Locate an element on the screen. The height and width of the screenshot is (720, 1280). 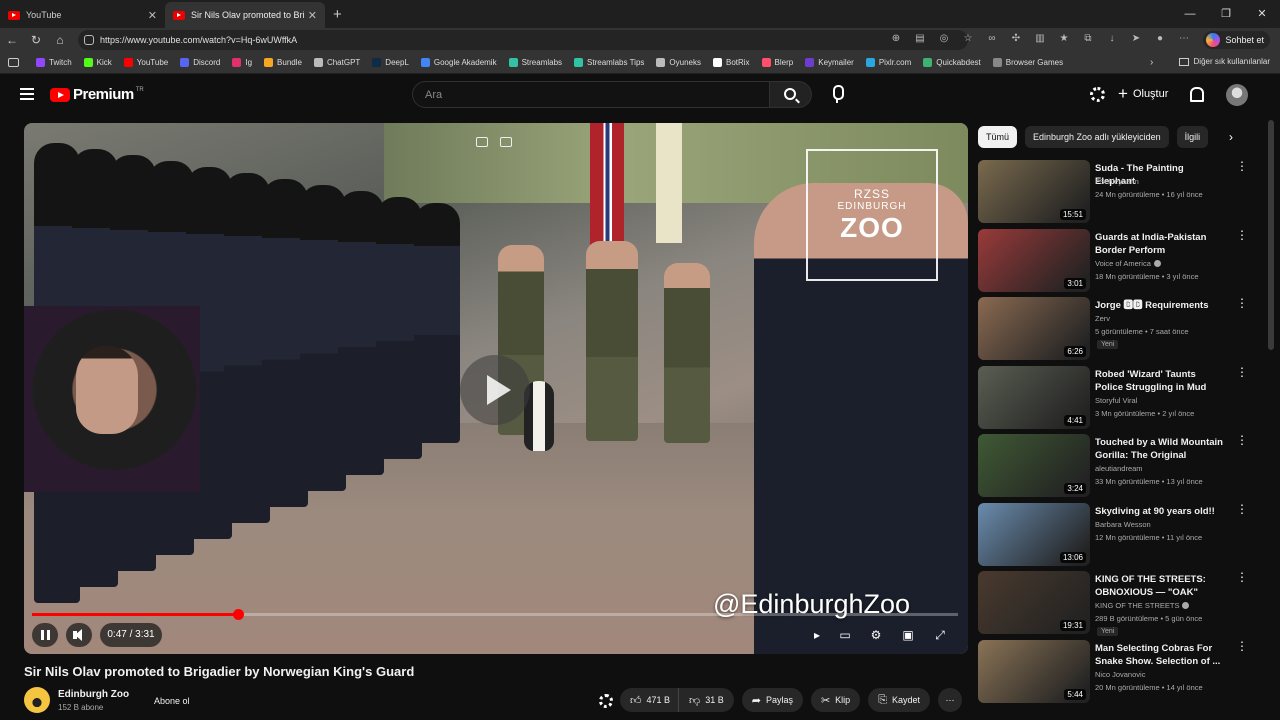
bookmark-item: Keymailer is located at coordinates (829, 62).